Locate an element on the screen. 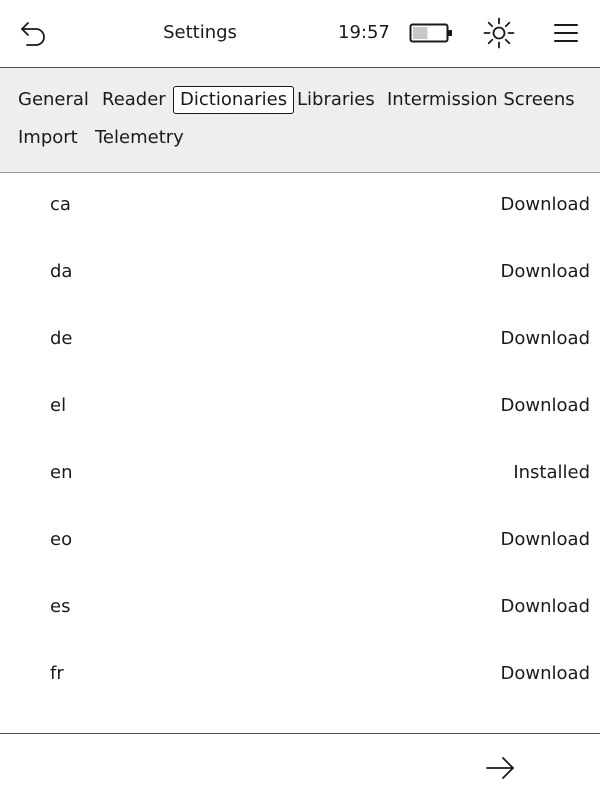 This screenshot has height=801, width=600. dictionary-row-en: en Installed is located at coordinates (300, 473).